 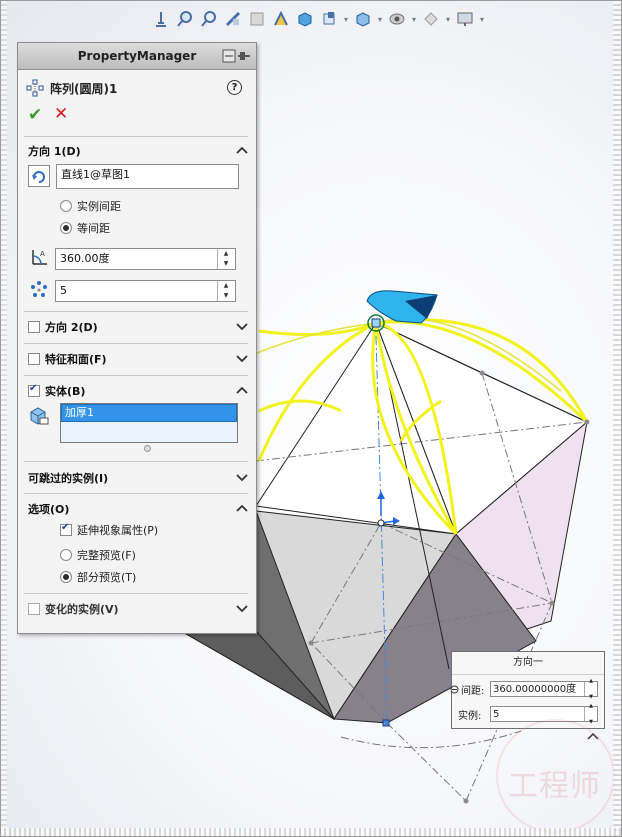 I want to click on callout-instances-value: 5, so click(x=496, y=714).